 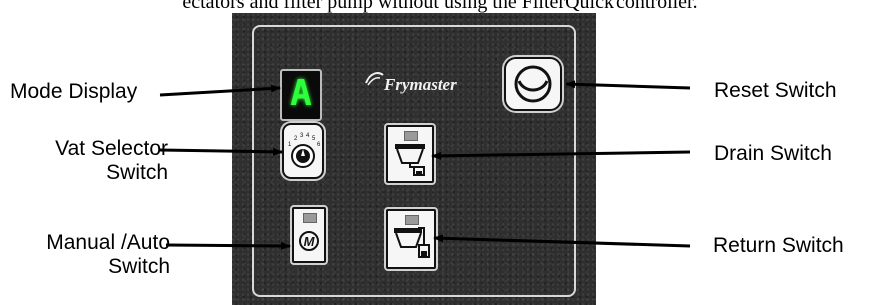 I want to click on label-mode-display: Mode Display, so click(x=74, y=91).